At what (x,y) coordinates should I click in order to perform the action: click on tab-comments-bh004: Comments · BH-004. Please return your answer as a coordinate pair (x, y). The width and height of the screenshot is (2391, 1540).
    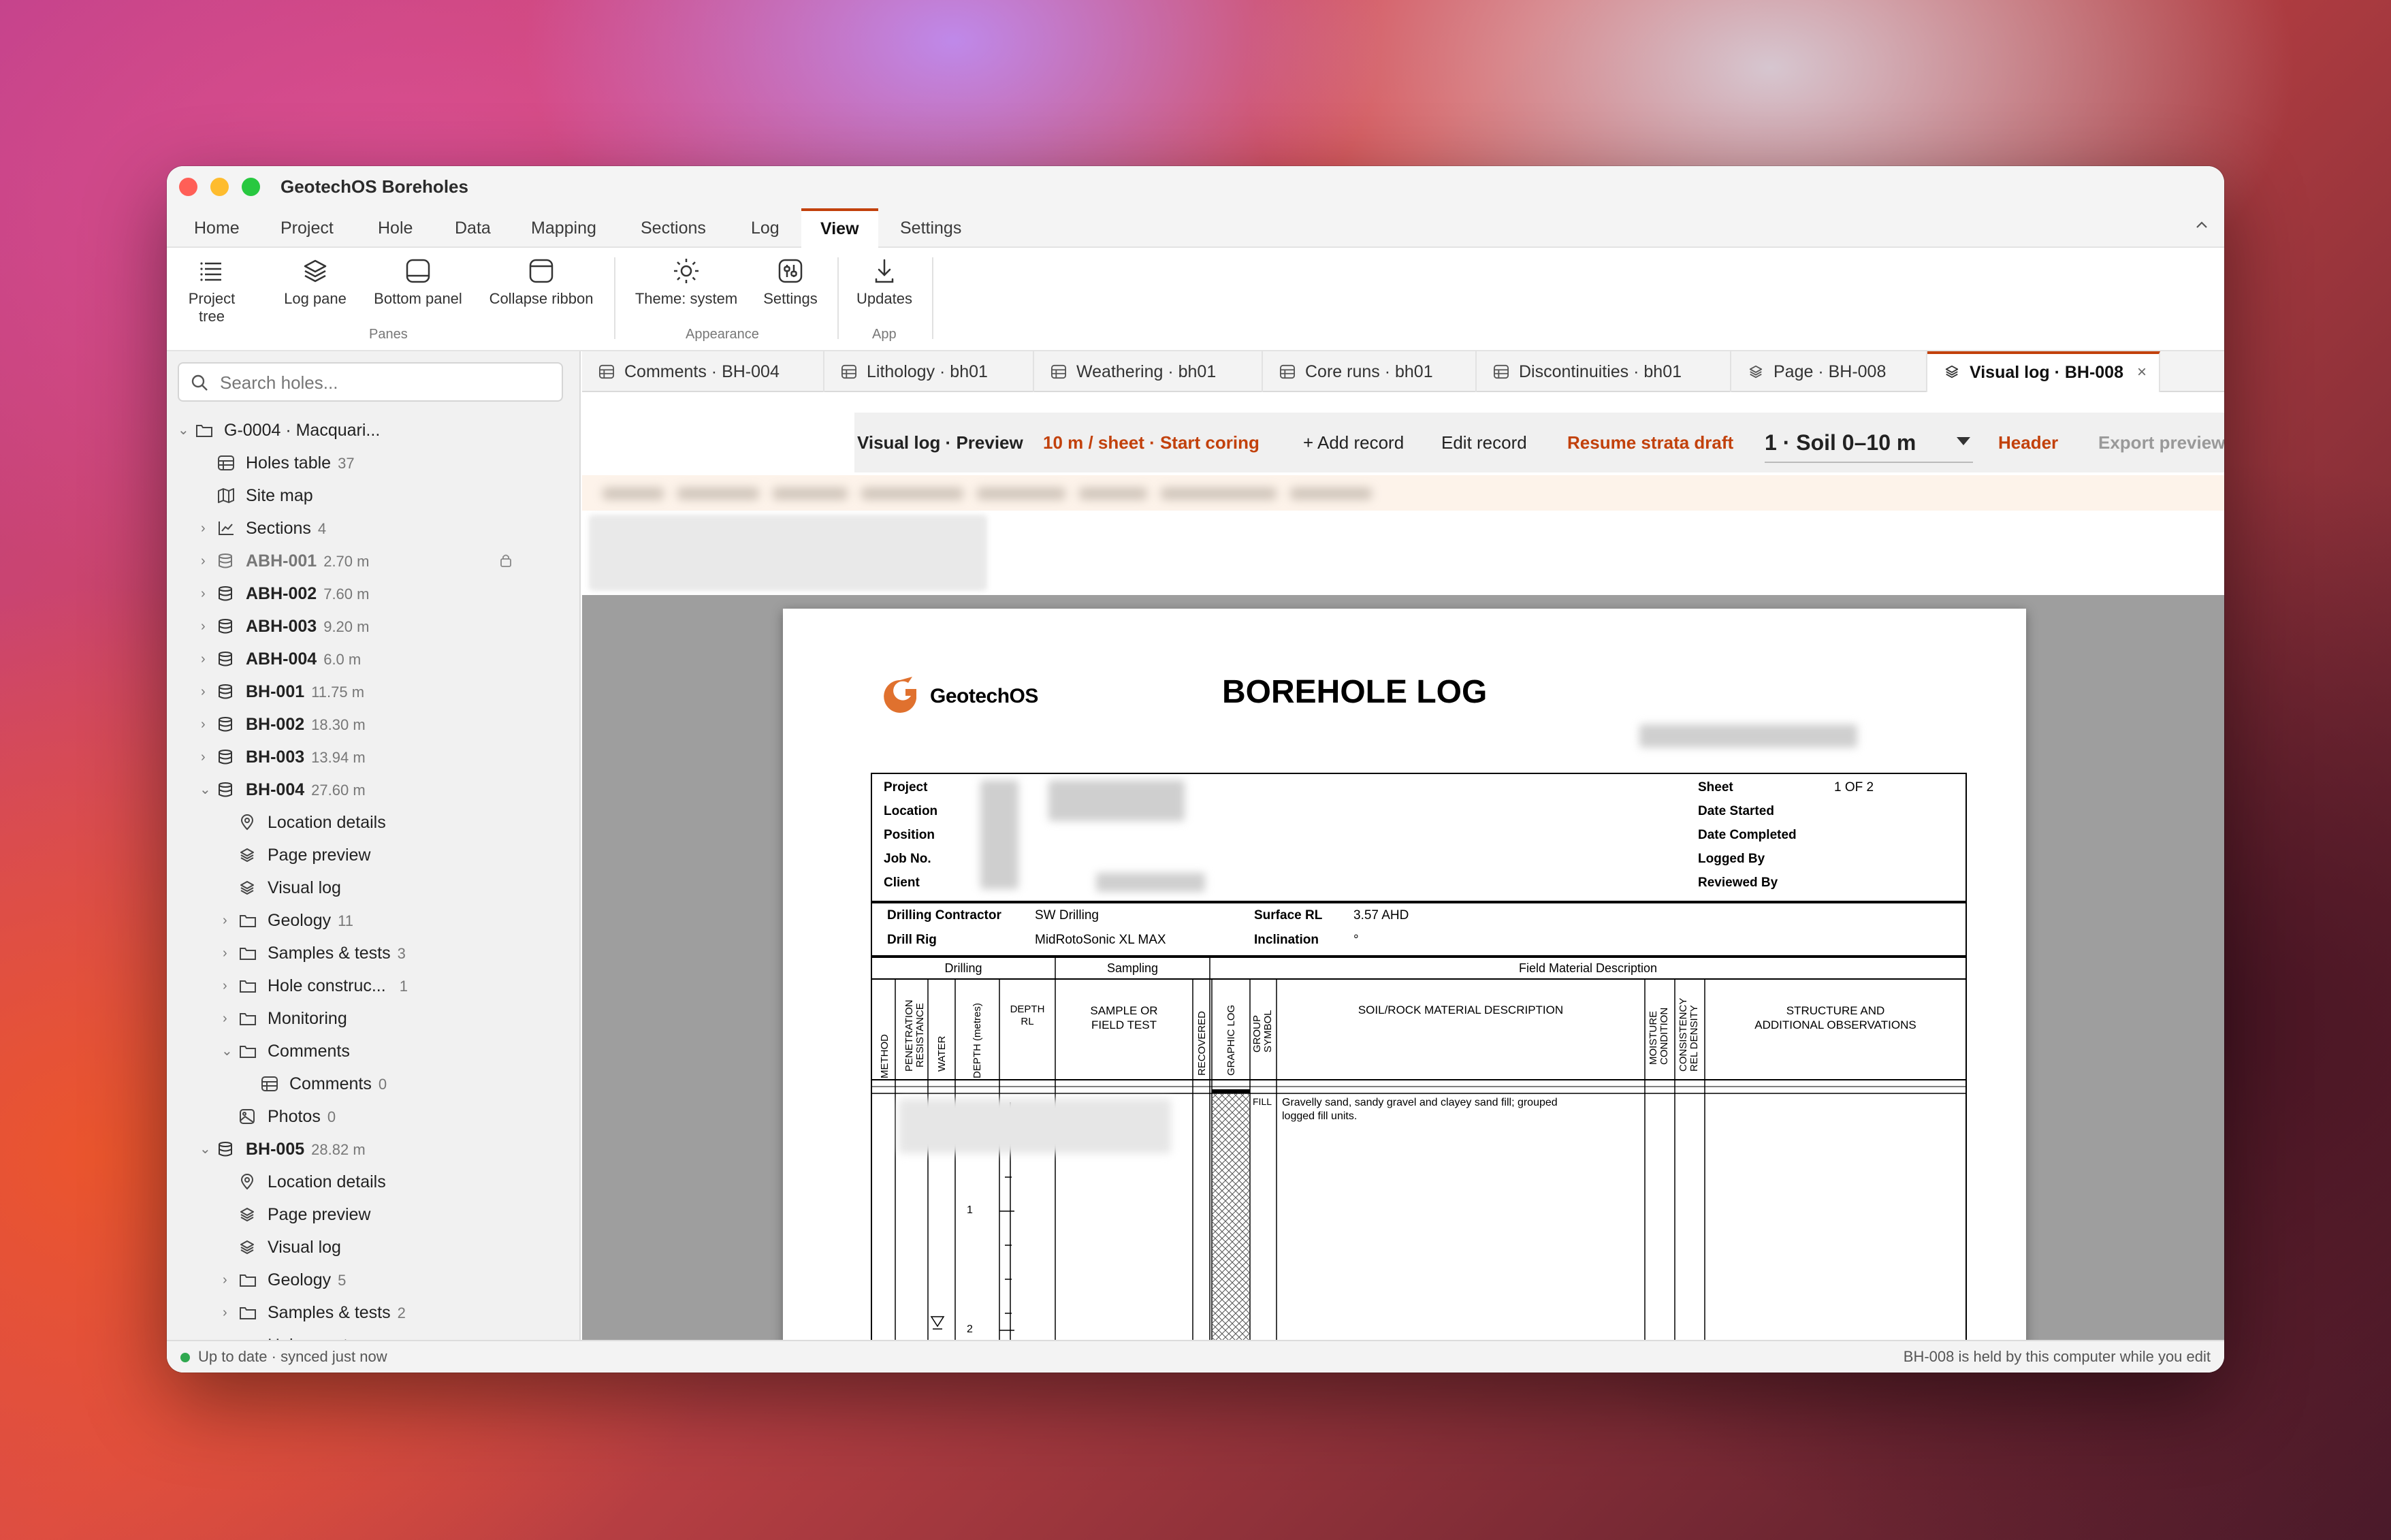
    Looking at the image, I should click on (703, 371).